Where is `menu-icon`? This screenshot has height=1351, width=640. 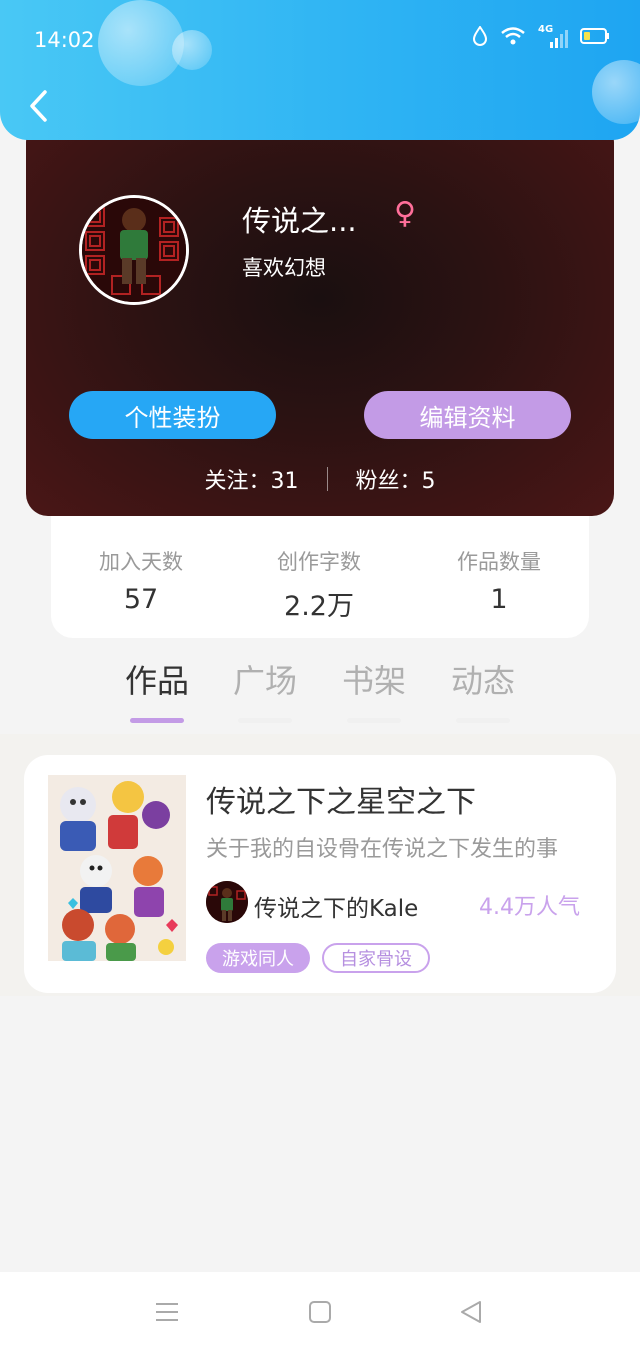 menu-icon is located at coordinates (167, 1312).